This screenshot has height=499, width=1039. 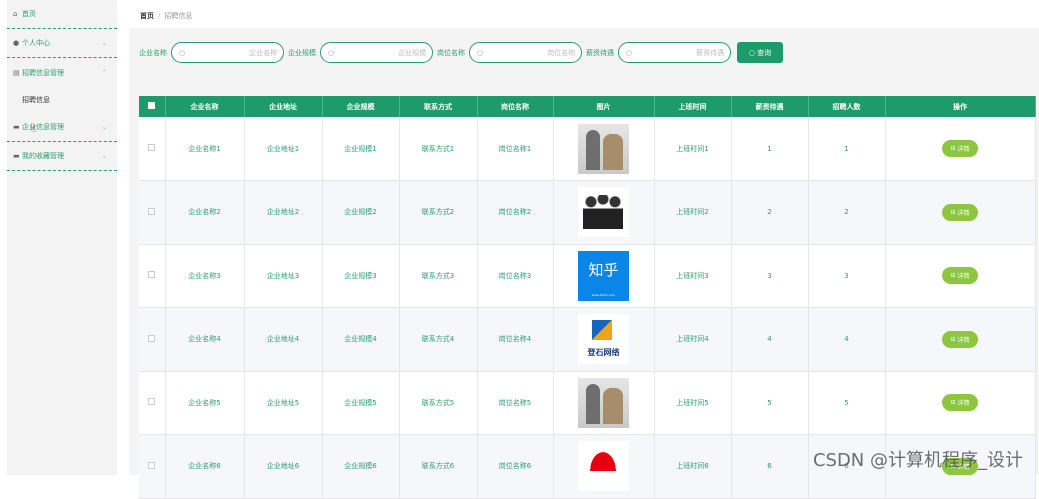 What do you see at coordinates (62, 100) in the screenshot?
I see `submenu-item-job-info: 招聘信息` at bounding box center [62, 100].